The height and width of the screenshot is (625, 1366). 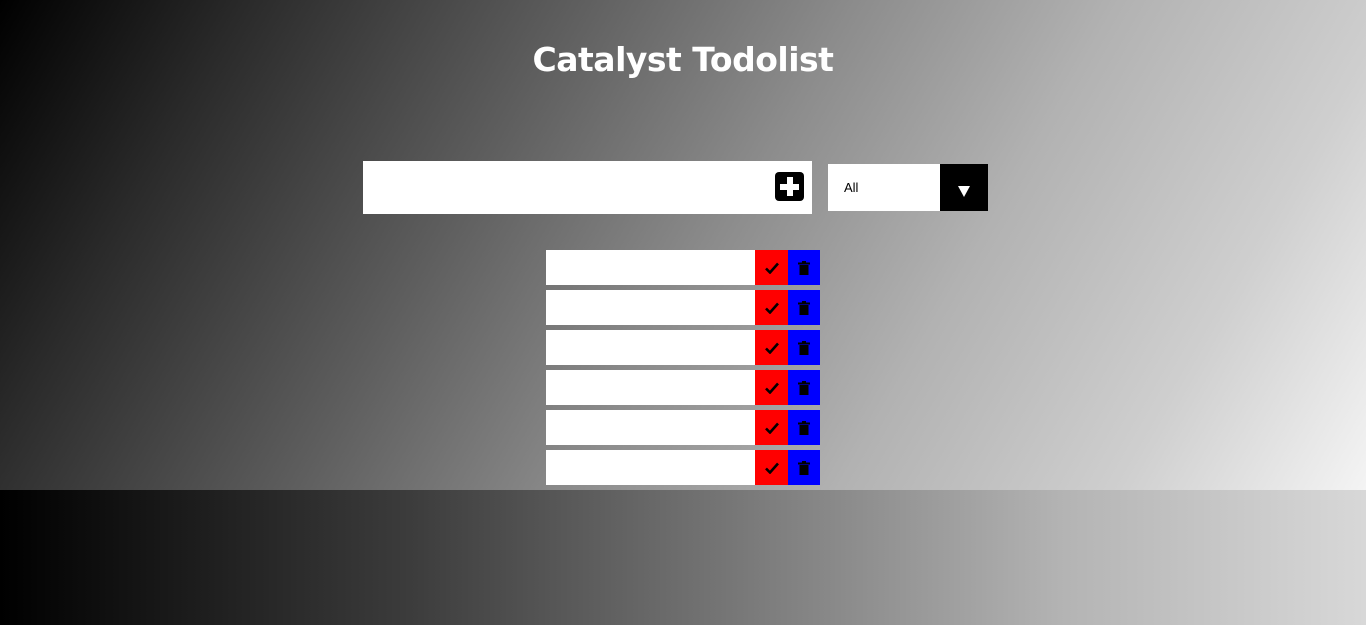 I want to click on filter-select: All, so click(x=908, y=187).